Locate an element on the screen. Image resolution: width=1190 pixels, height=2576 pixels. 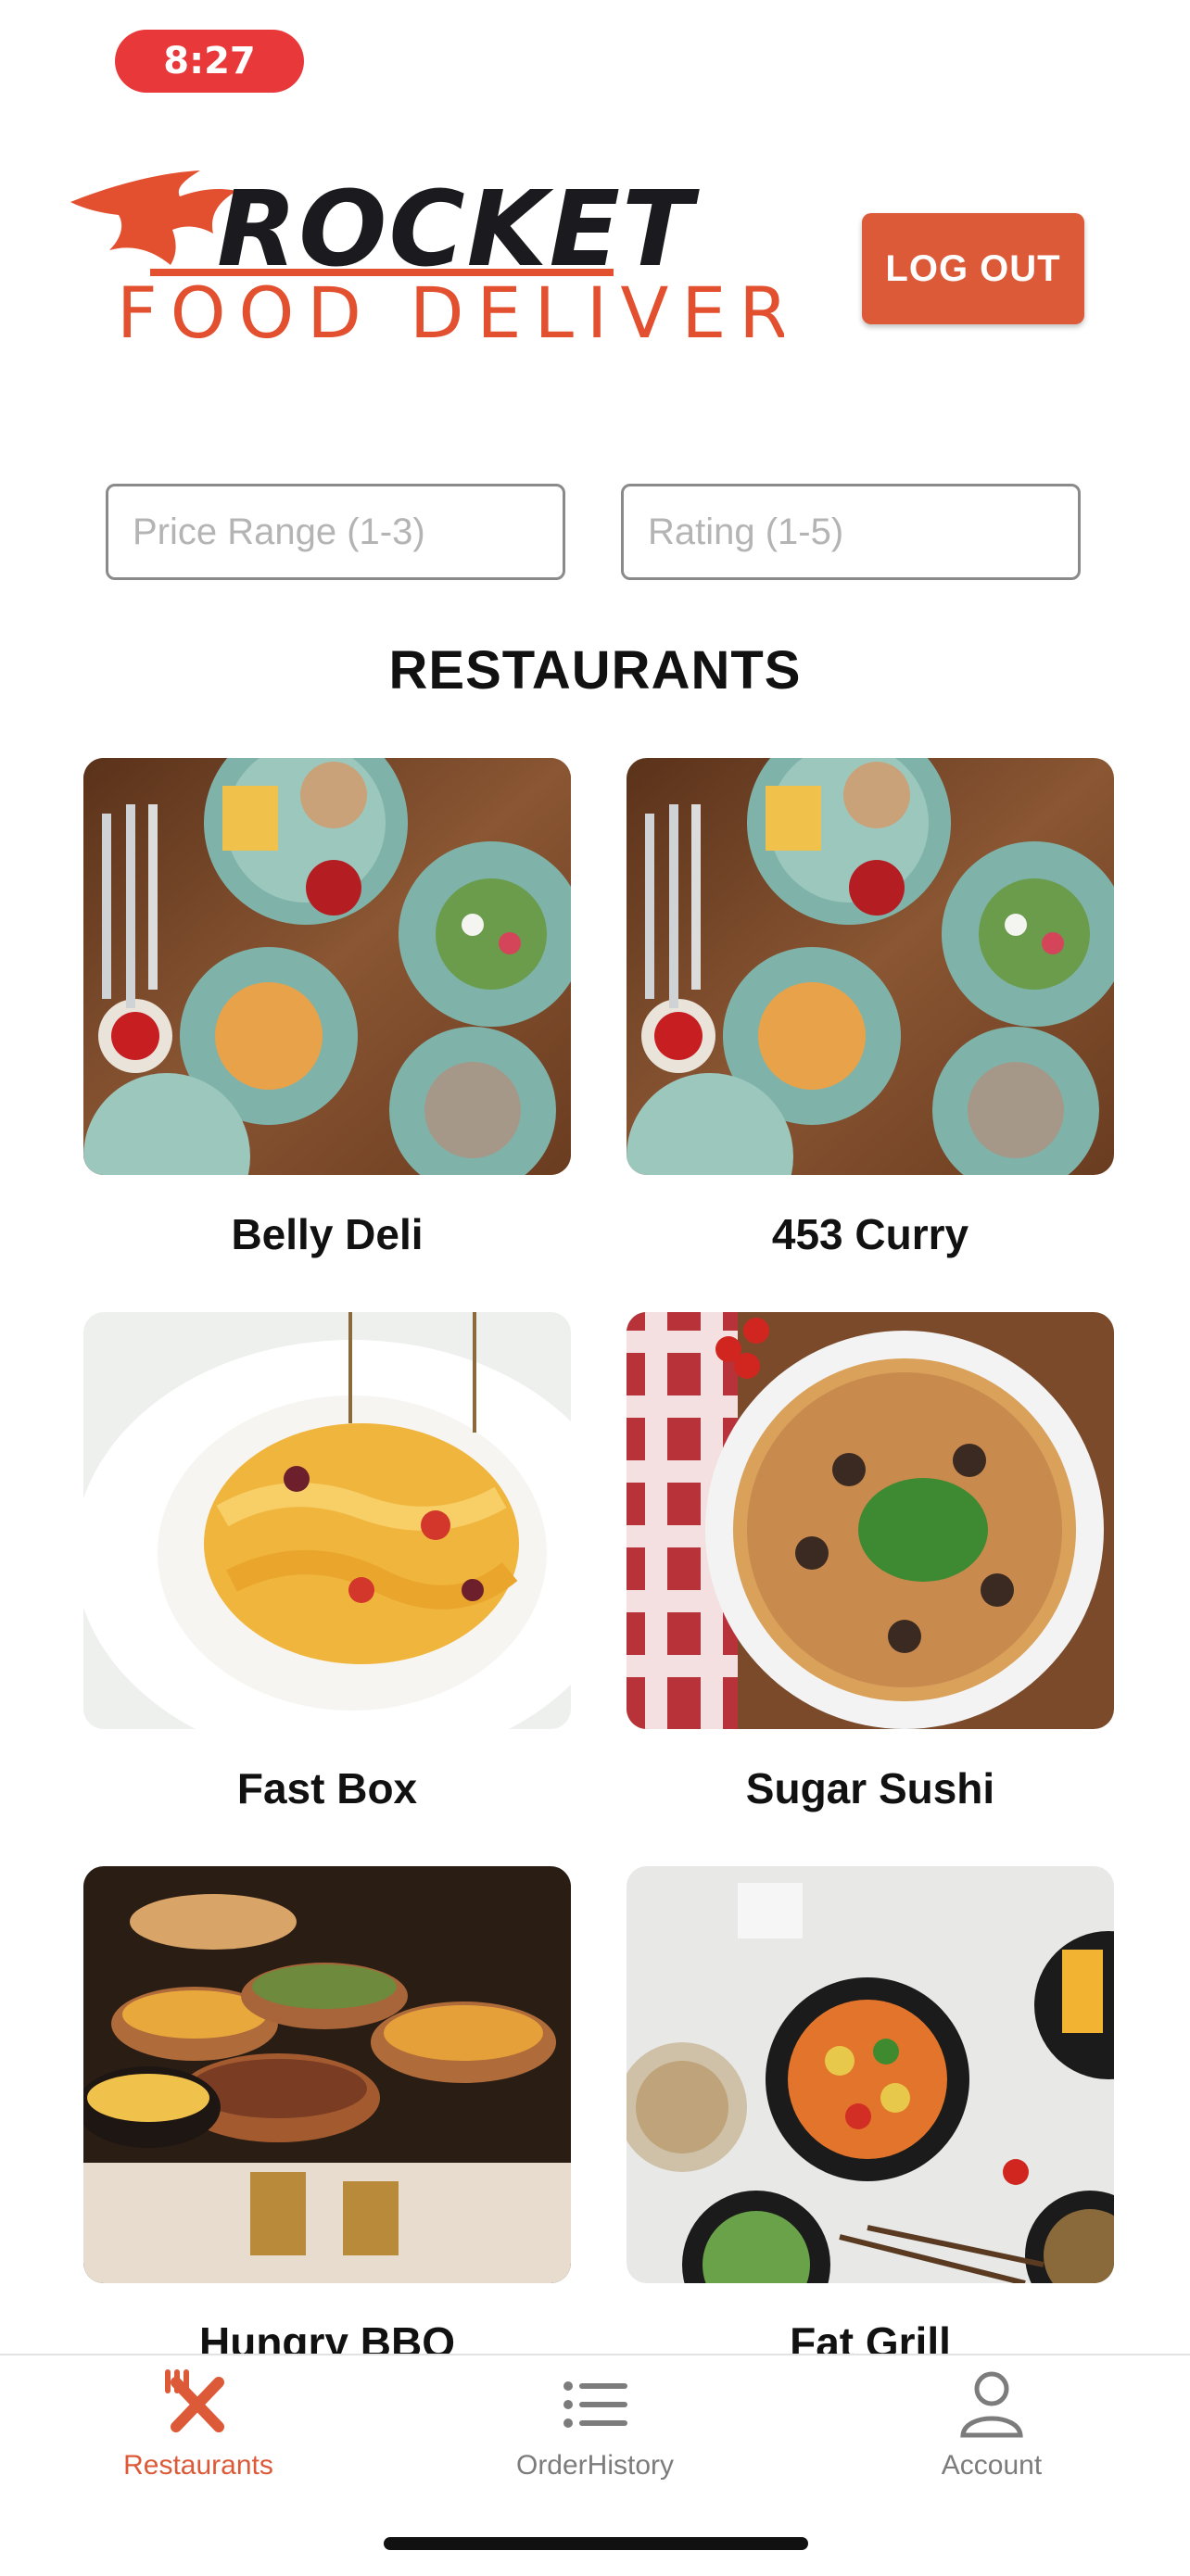
restaurant-card: Hungry BBQ is located at coordinates (327, 2110).